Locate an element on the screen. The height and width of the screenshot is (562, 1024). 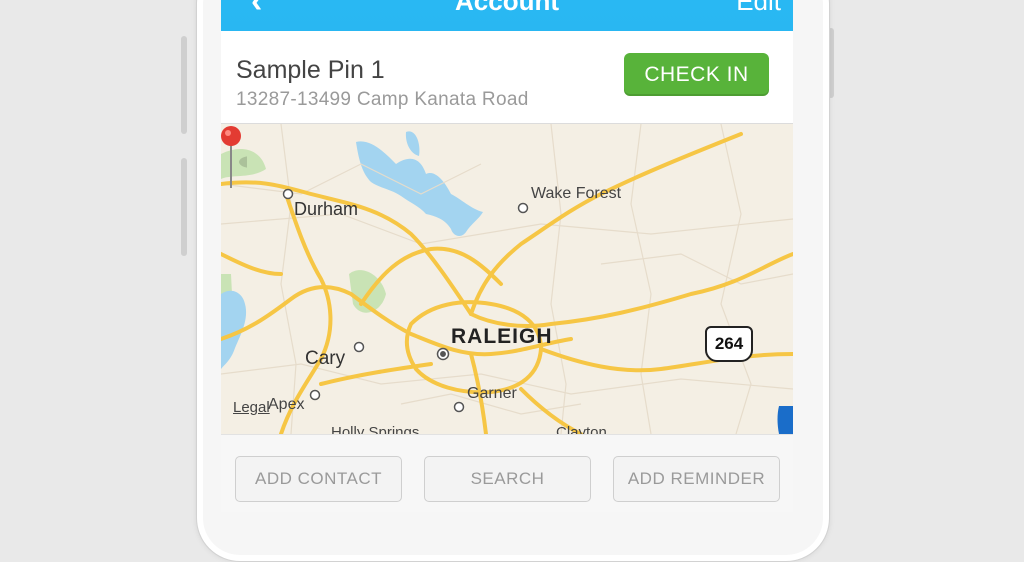
map-label-raleigh: RALEIGH is located at coordinates (502, 336).